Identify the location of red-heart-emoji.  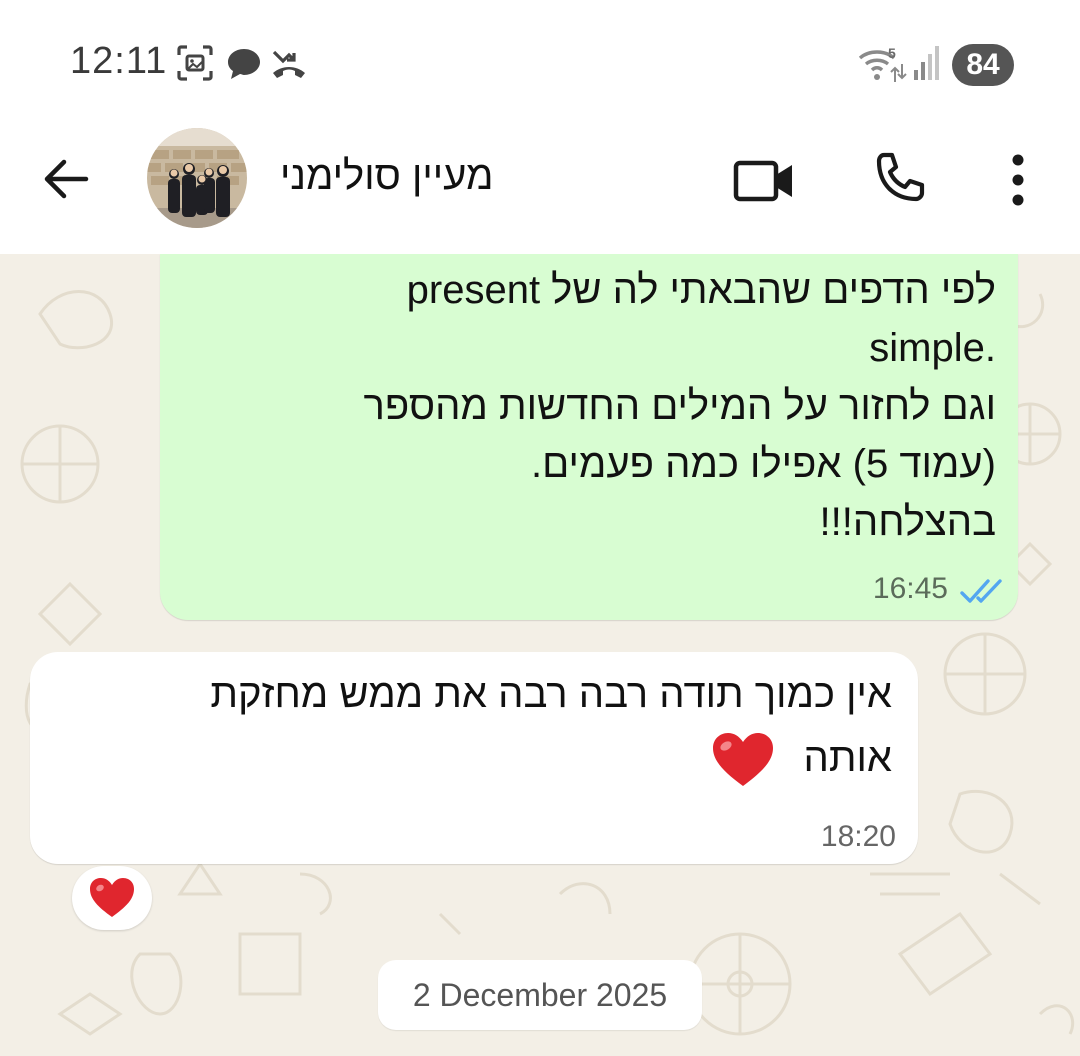
(743, 759).